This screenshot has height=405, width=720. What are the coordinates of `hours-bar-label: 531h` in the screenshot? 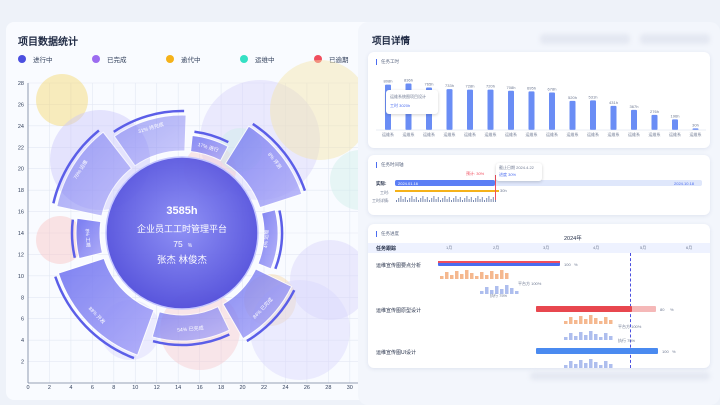 It's located at (593, 96).